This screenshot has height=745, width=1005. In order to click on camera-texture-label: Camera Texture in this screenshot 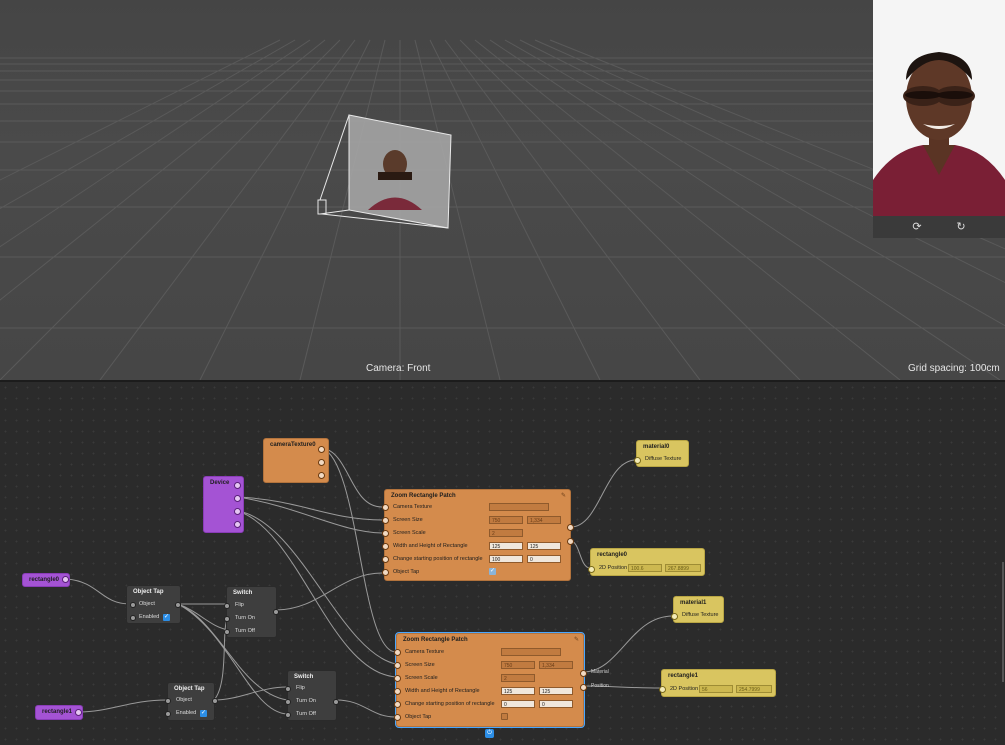, I will do `click(413, 507)`.